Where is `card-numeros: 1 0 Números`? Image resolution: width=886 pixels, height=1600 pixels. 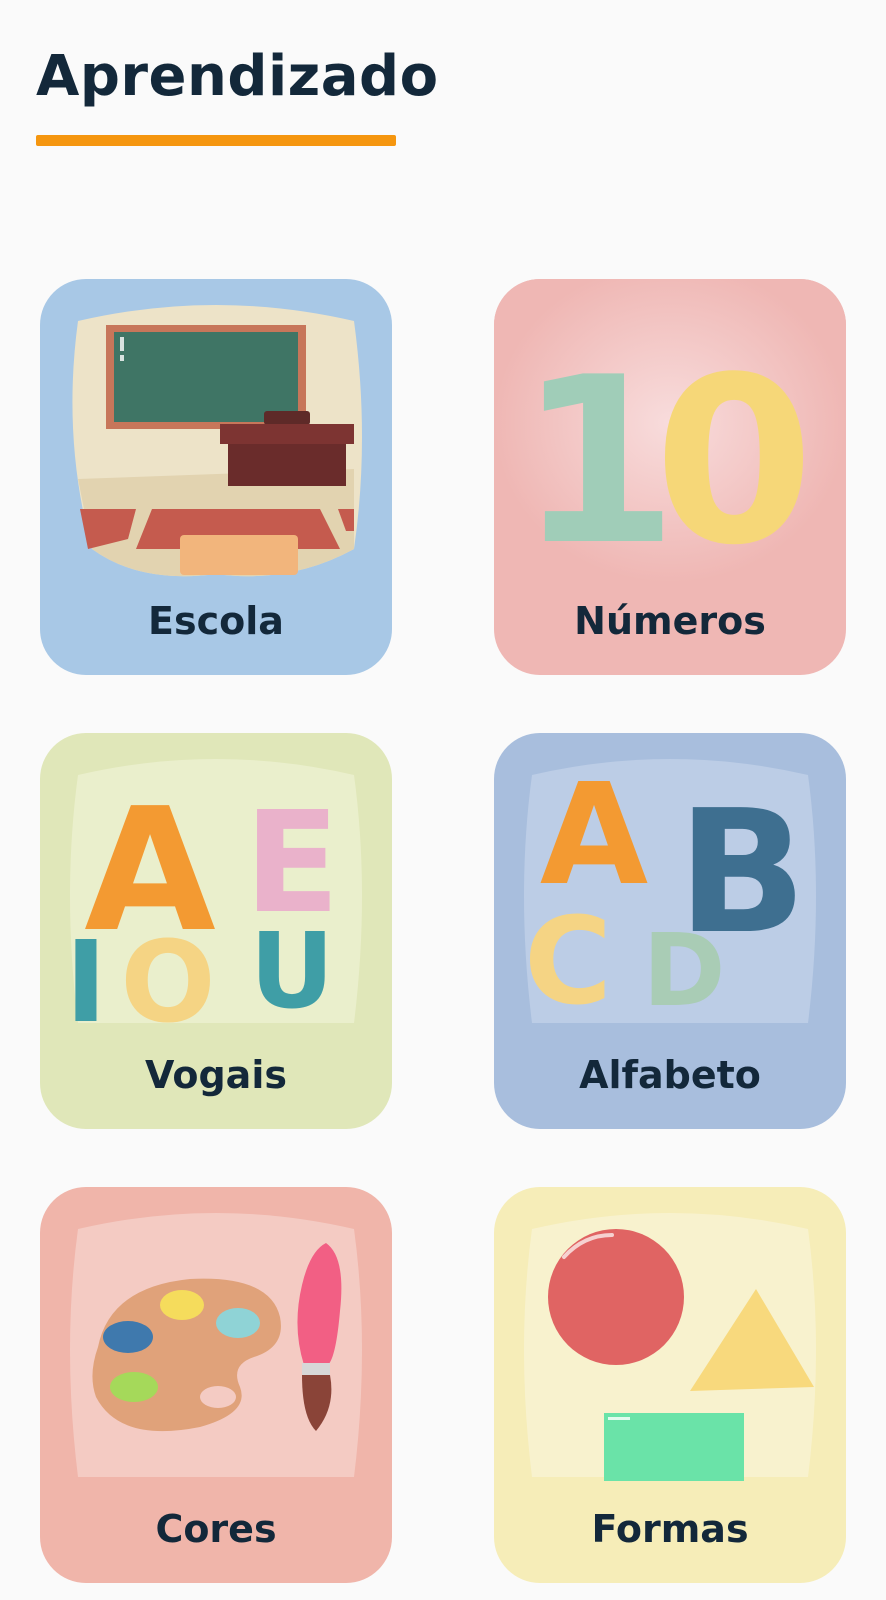
card-numeros: 1 0 Números is located at coordinates (670, 477).